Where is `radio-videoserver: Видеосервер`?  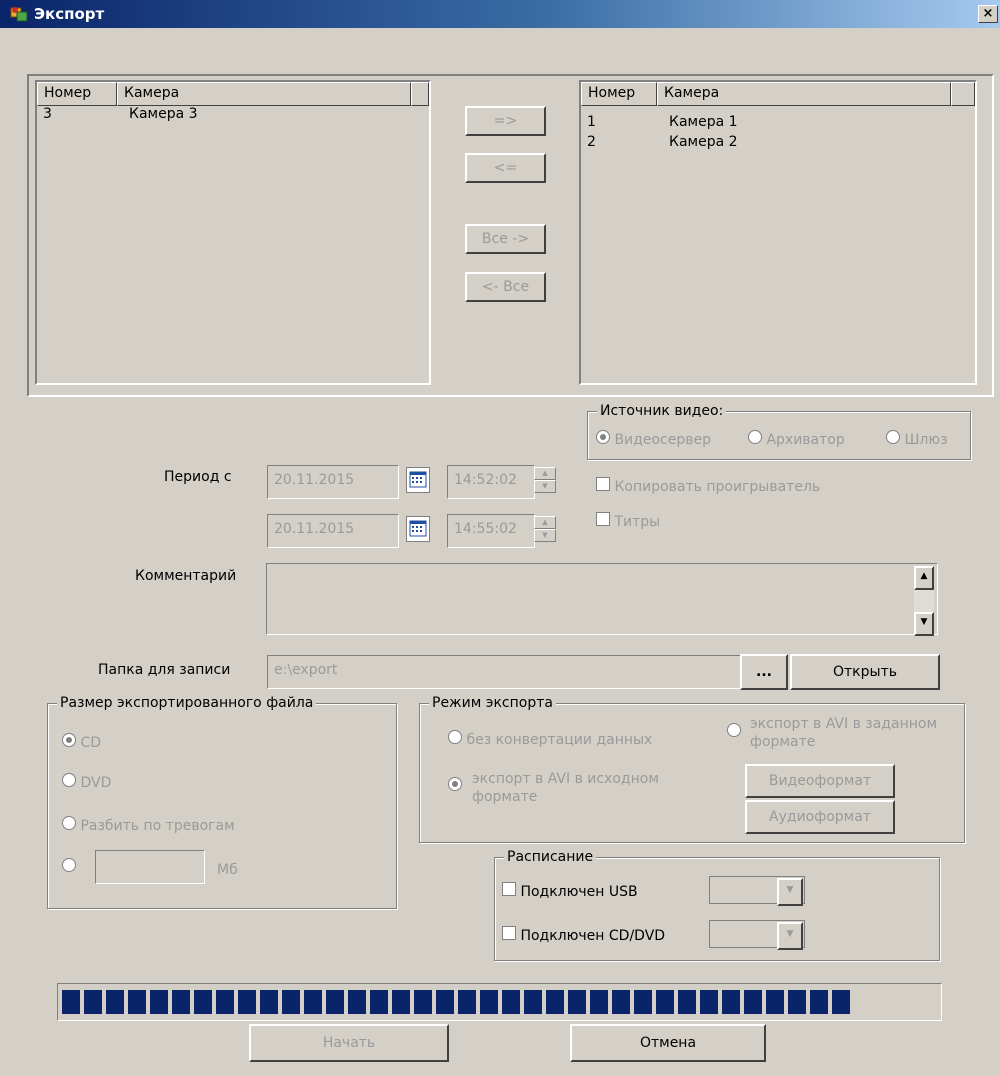
radio-videoserver: Видеосервер is located at coordinates (653, 439).